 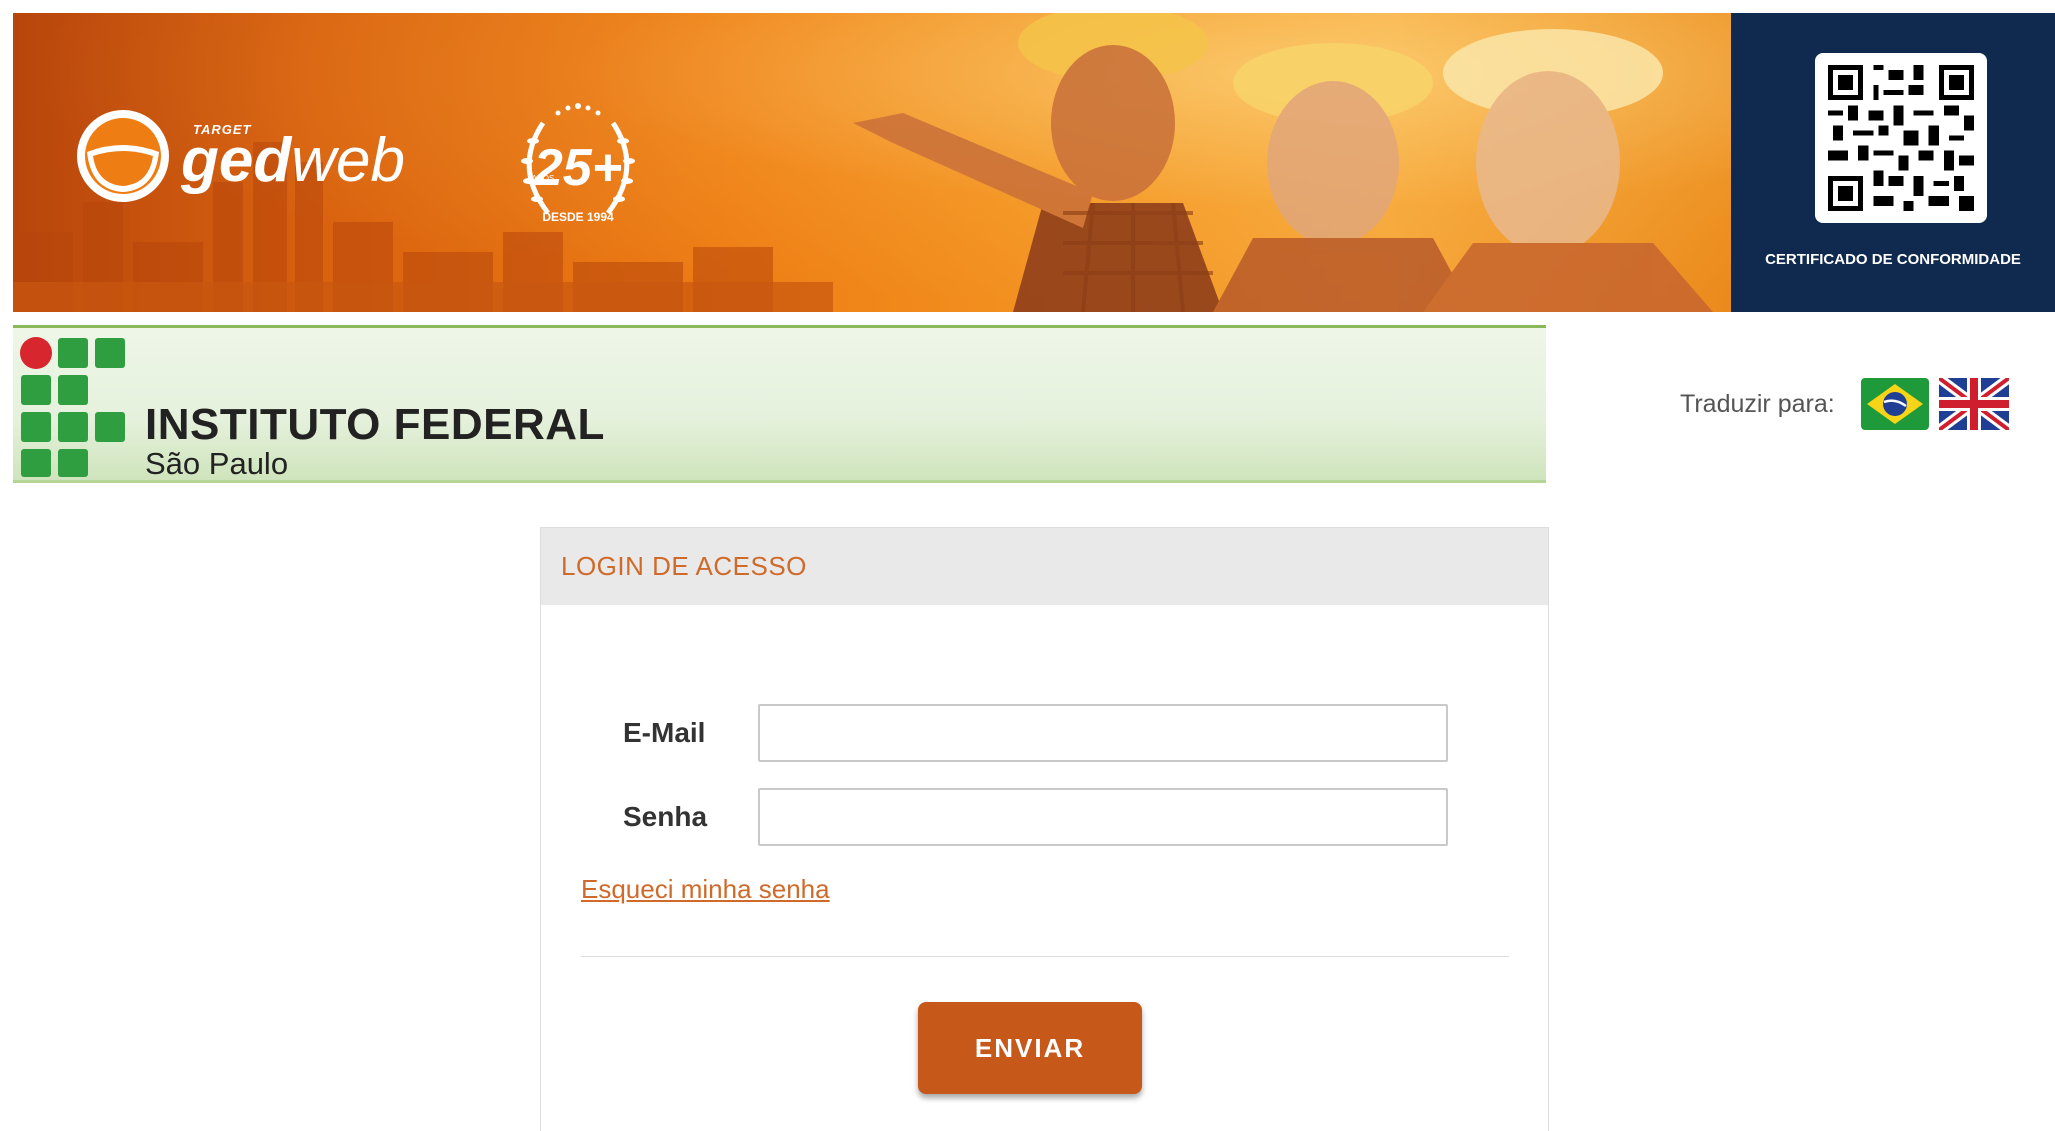 I want to click on anniversary-number: 25+, so click(x=577, y=168).